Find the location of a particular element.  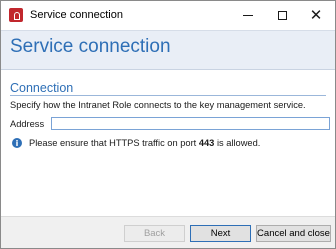

minimize-icon is located at coordinates (248, 15).